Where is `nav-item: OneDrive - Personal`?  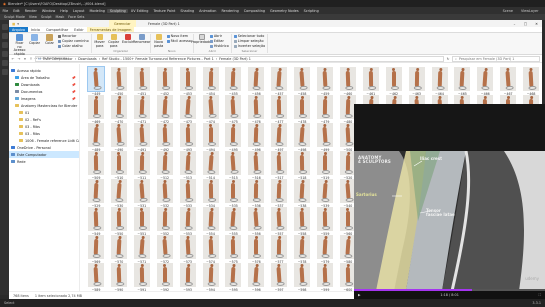
nav-item: OneDrive - Personal is located at coordinates (44, 147).